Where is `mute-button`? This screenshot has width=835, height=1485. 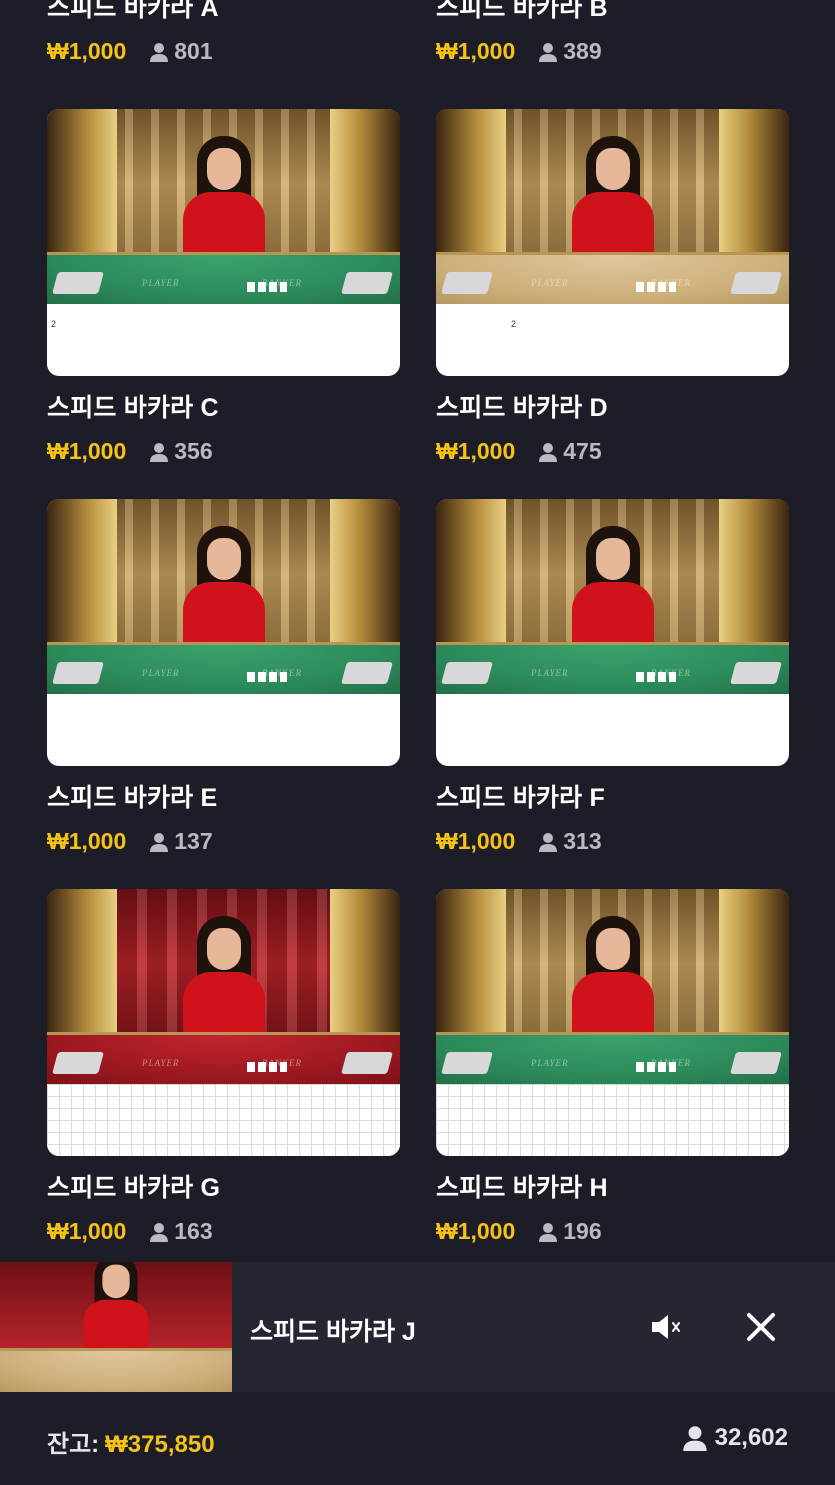 mute-button is located at coordinates (667, 1327).